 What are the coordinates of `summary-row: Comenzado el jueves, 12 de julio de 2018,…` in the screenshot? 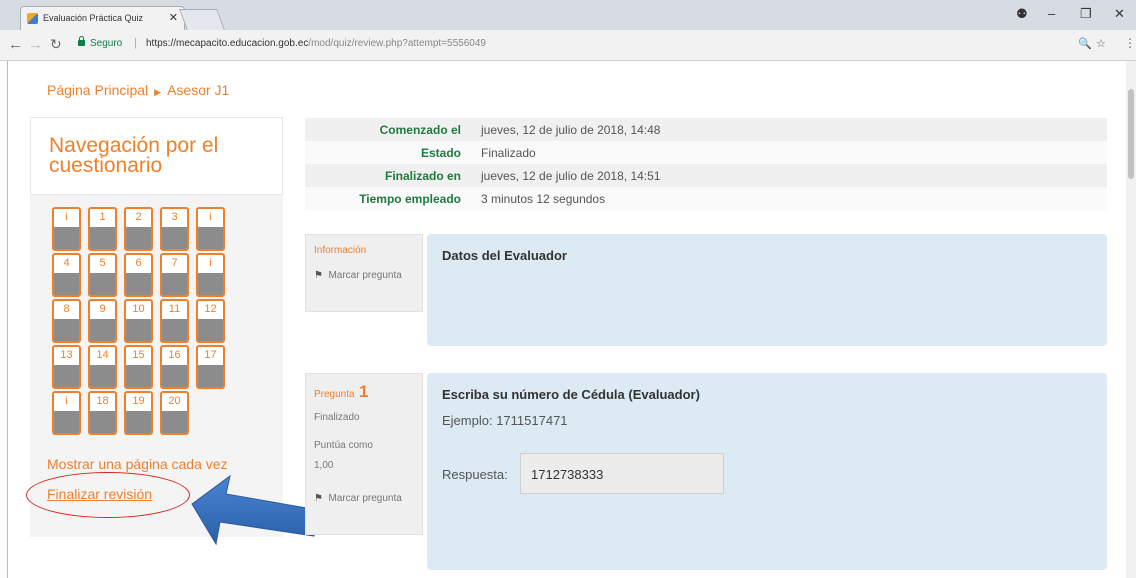 It's located at (706, 129).